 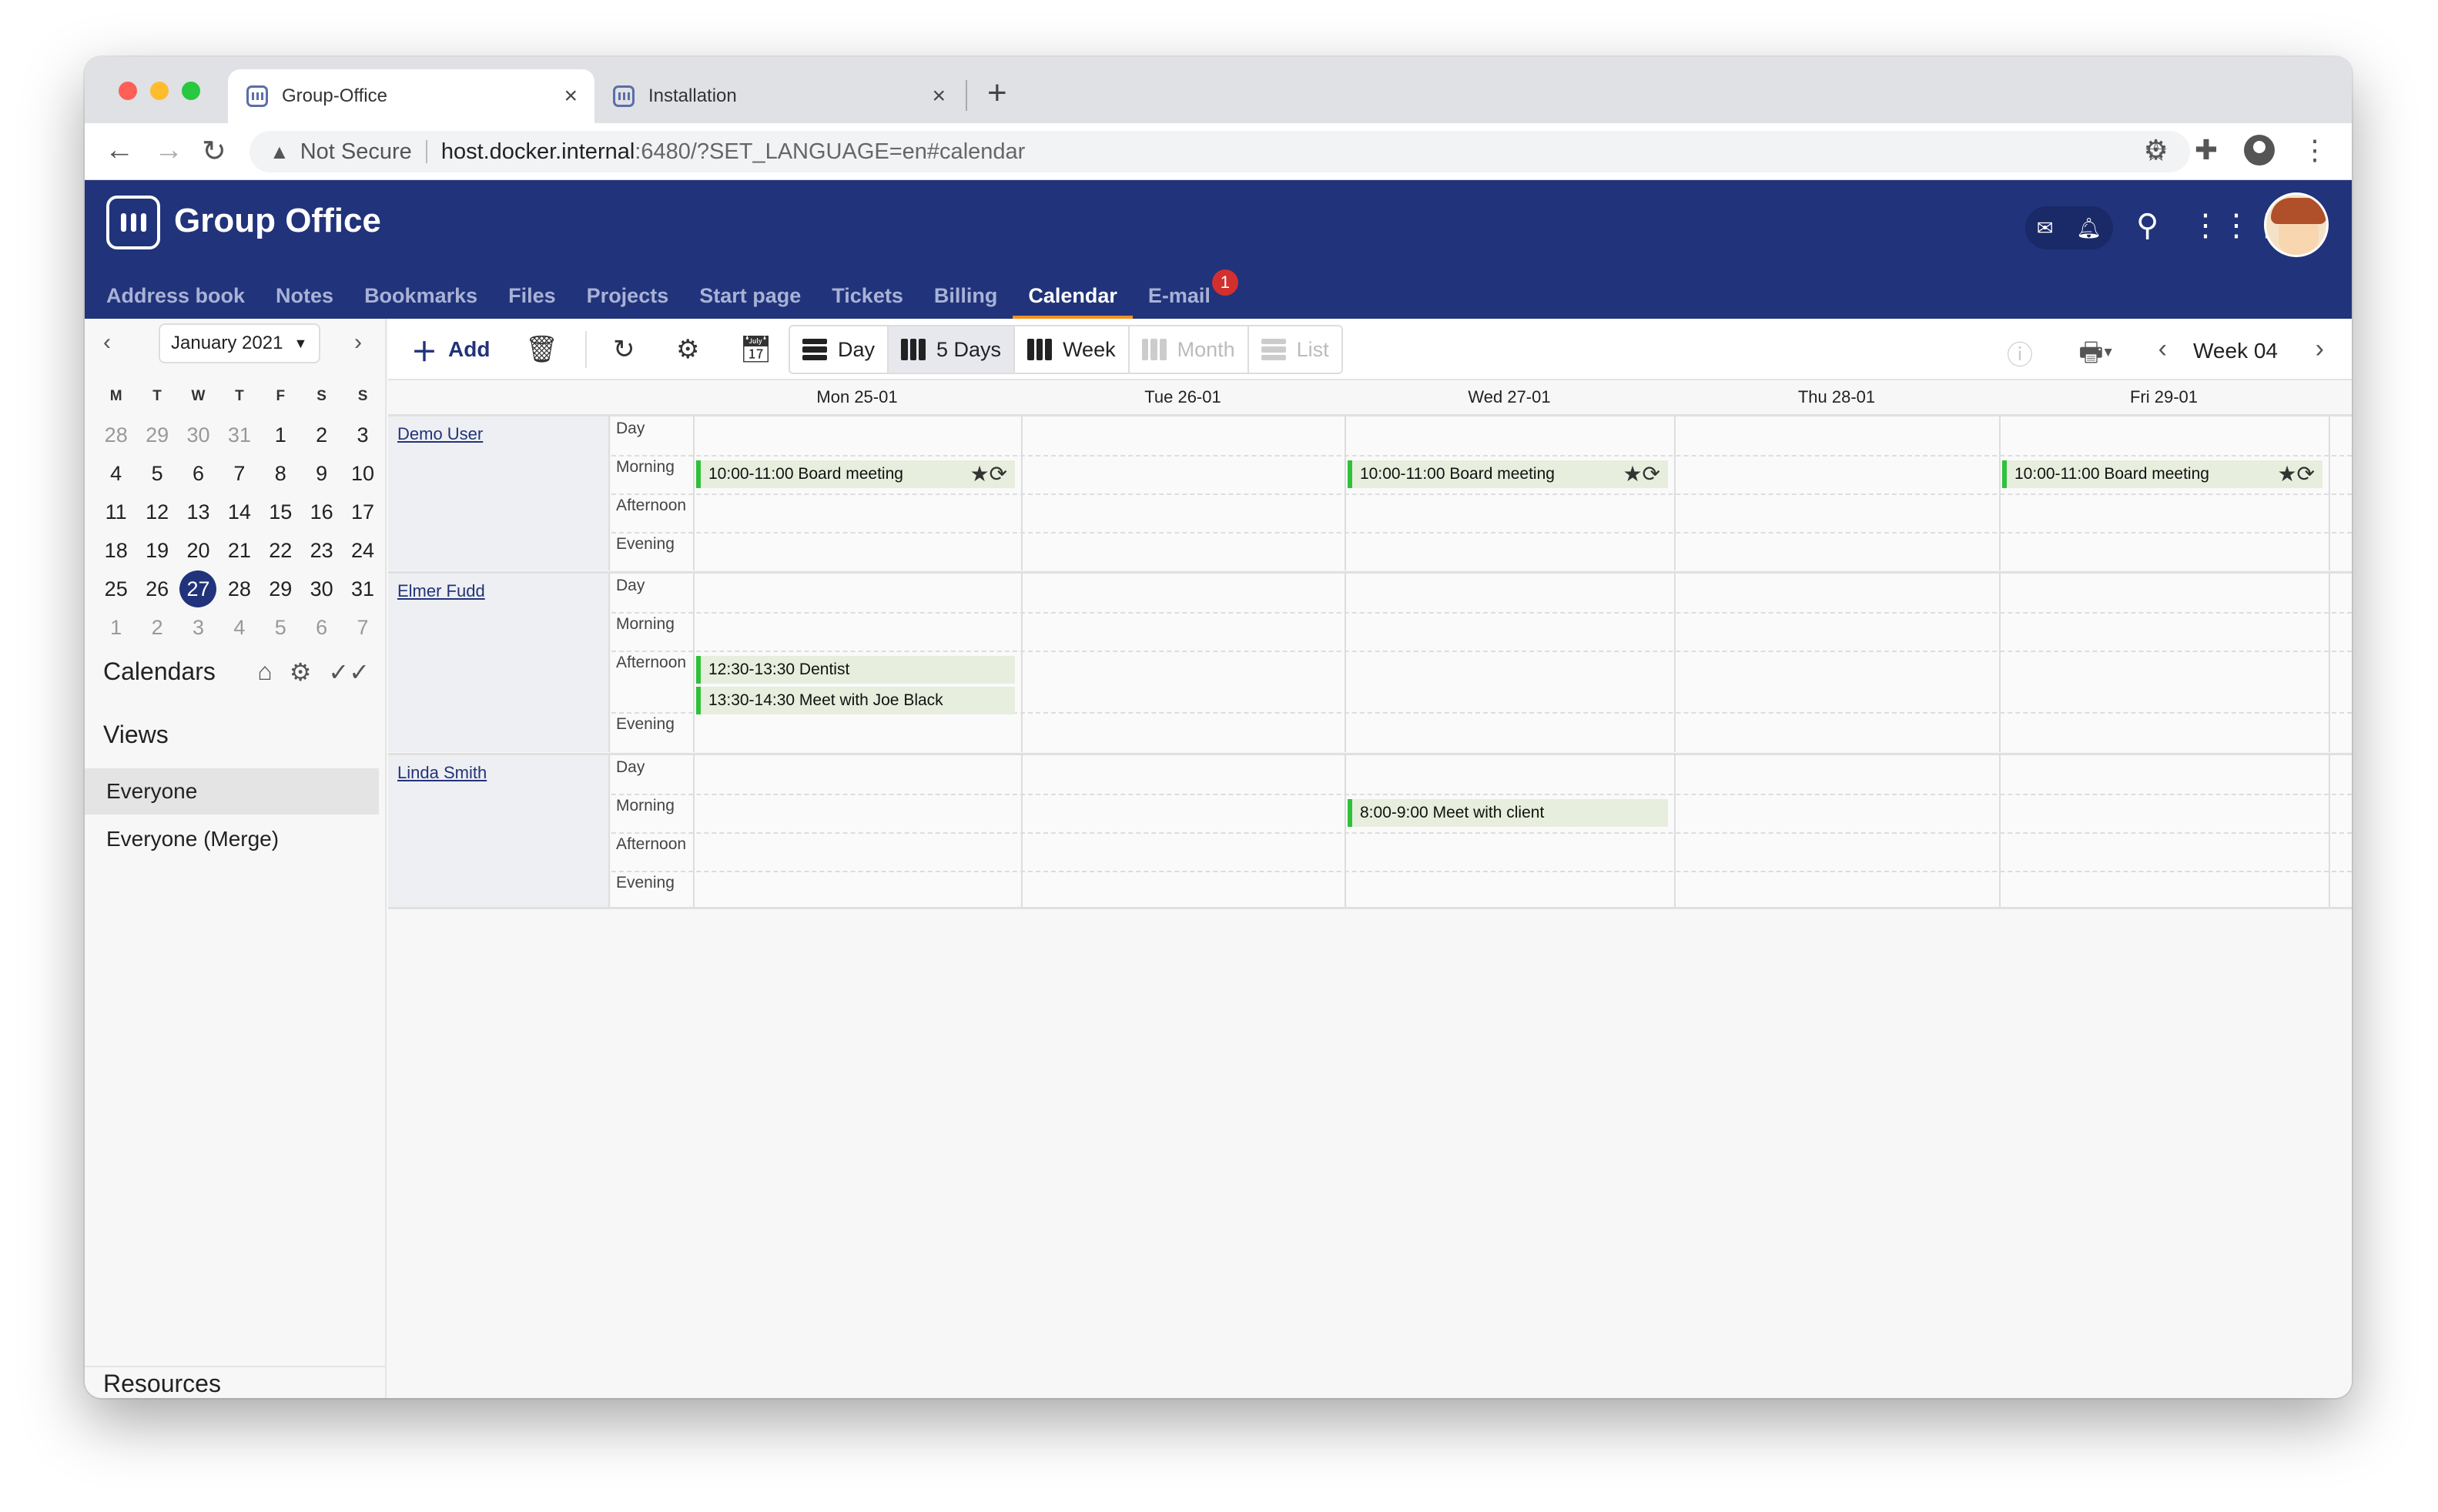 What do you see at coordinates (450, 349) in the screenshot?
I see `add-button: ＋ Add` at bounding box center [450, 349].